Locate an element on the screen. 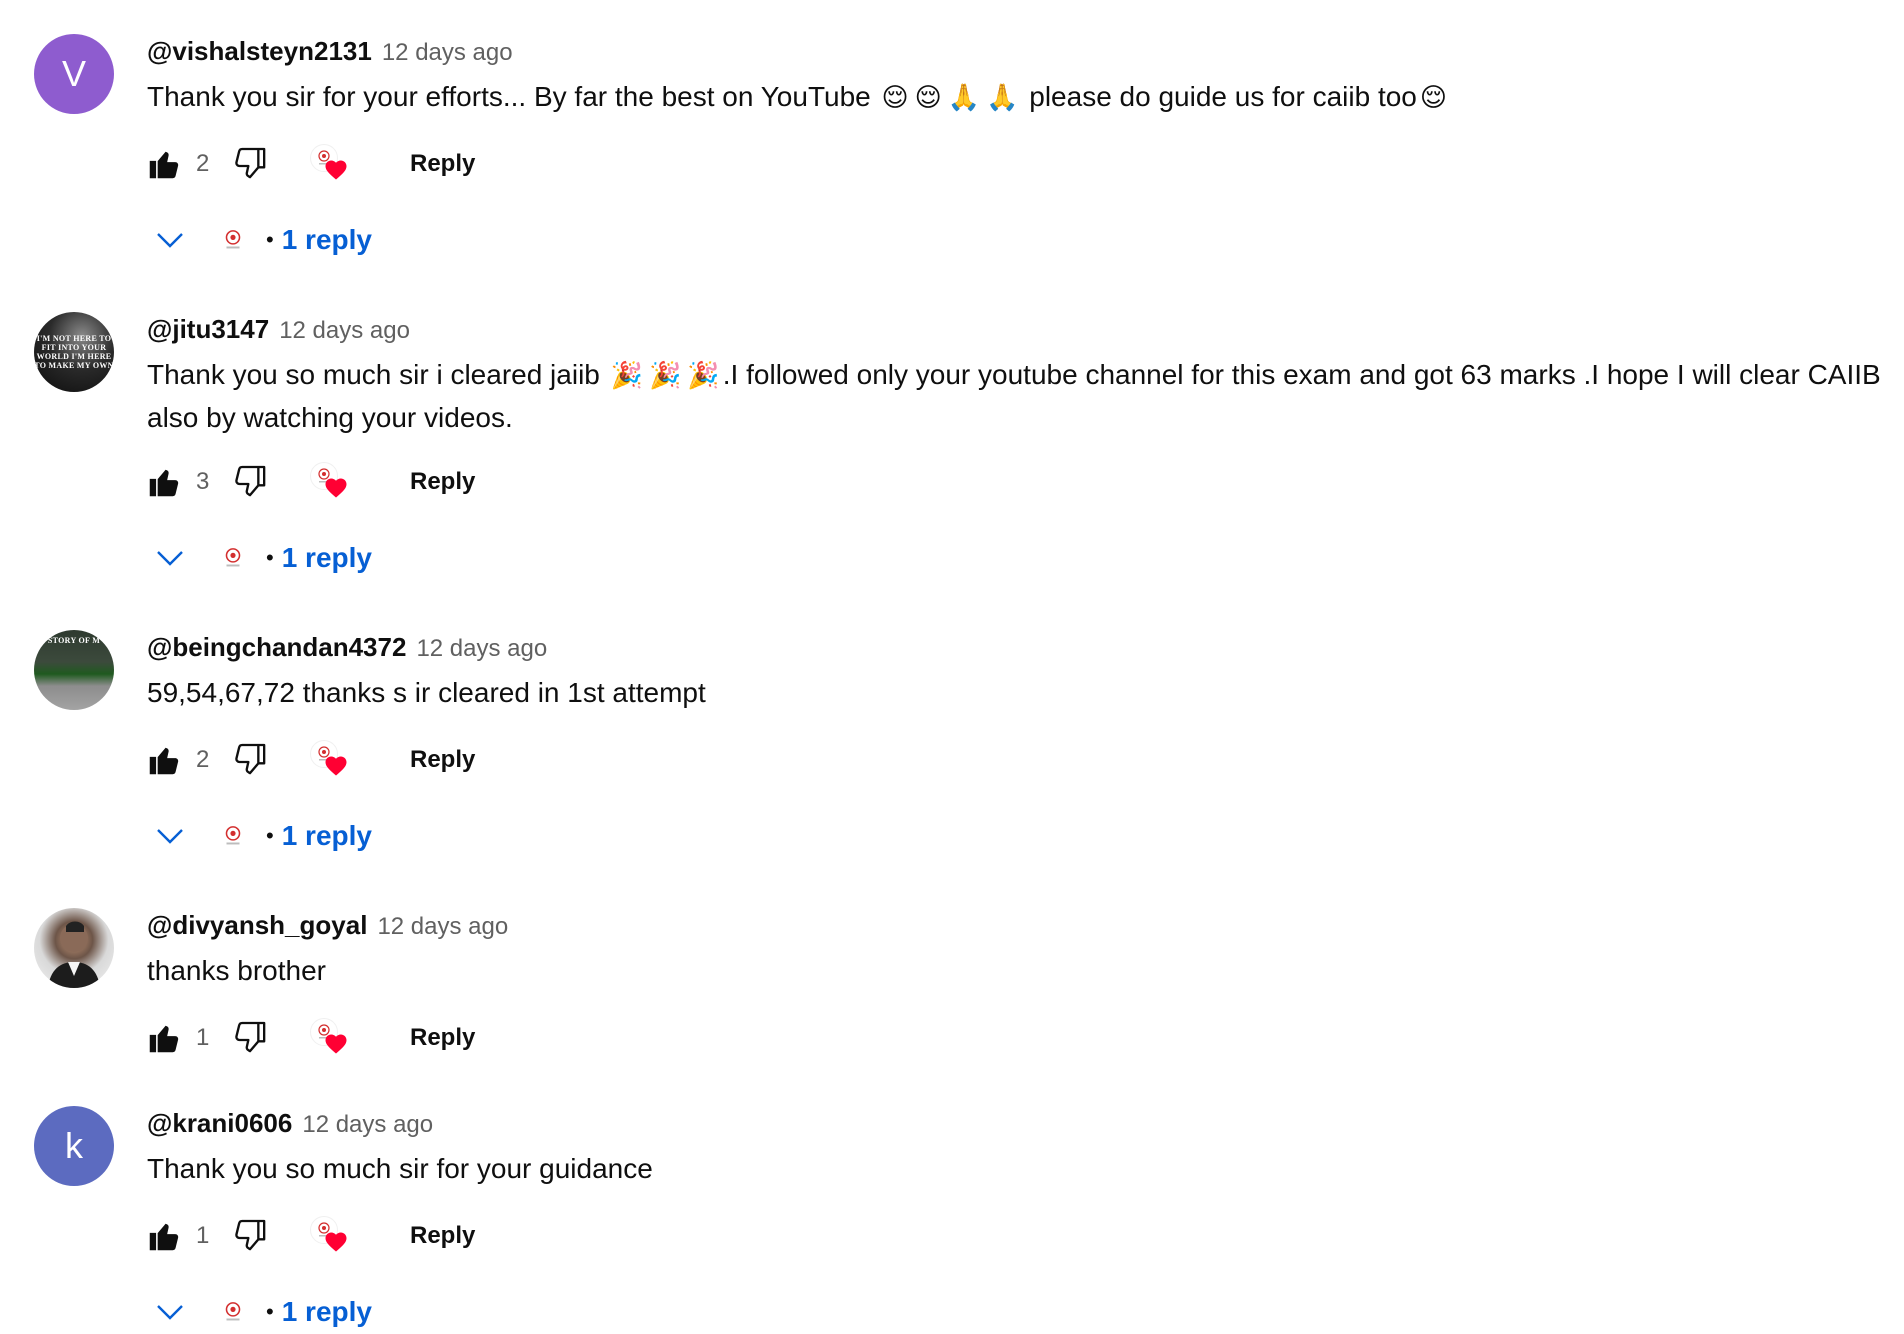 The width and height of the screenshot is (1904, 1334). comment-text-part: please do guide us for caiib too is located at coordinates (1219, 96).